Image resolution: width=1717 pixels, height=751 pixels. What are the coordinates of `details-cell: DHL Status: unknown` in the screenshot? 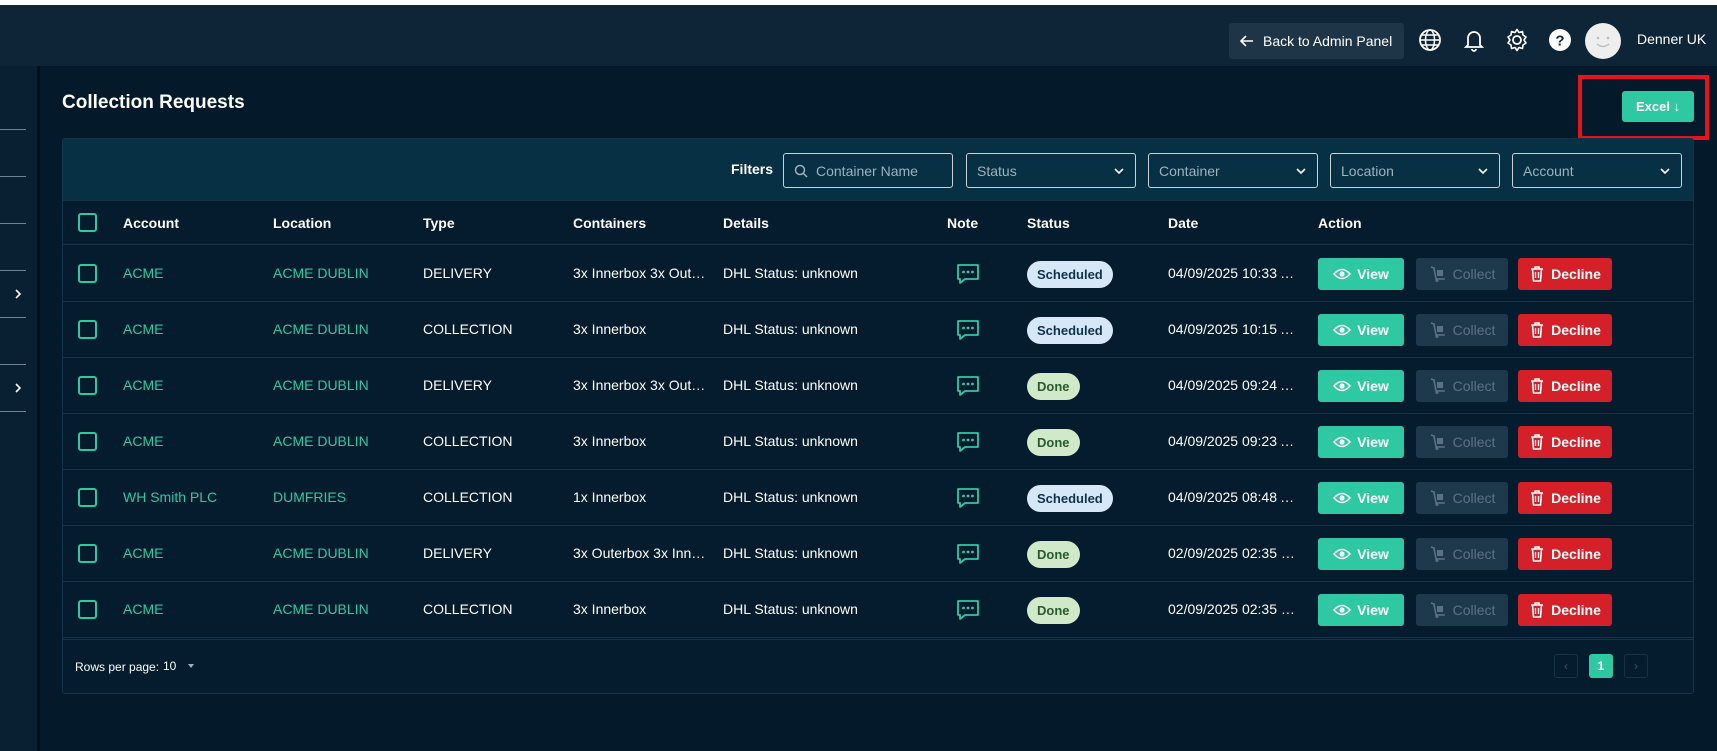 It's located at (790, 441).